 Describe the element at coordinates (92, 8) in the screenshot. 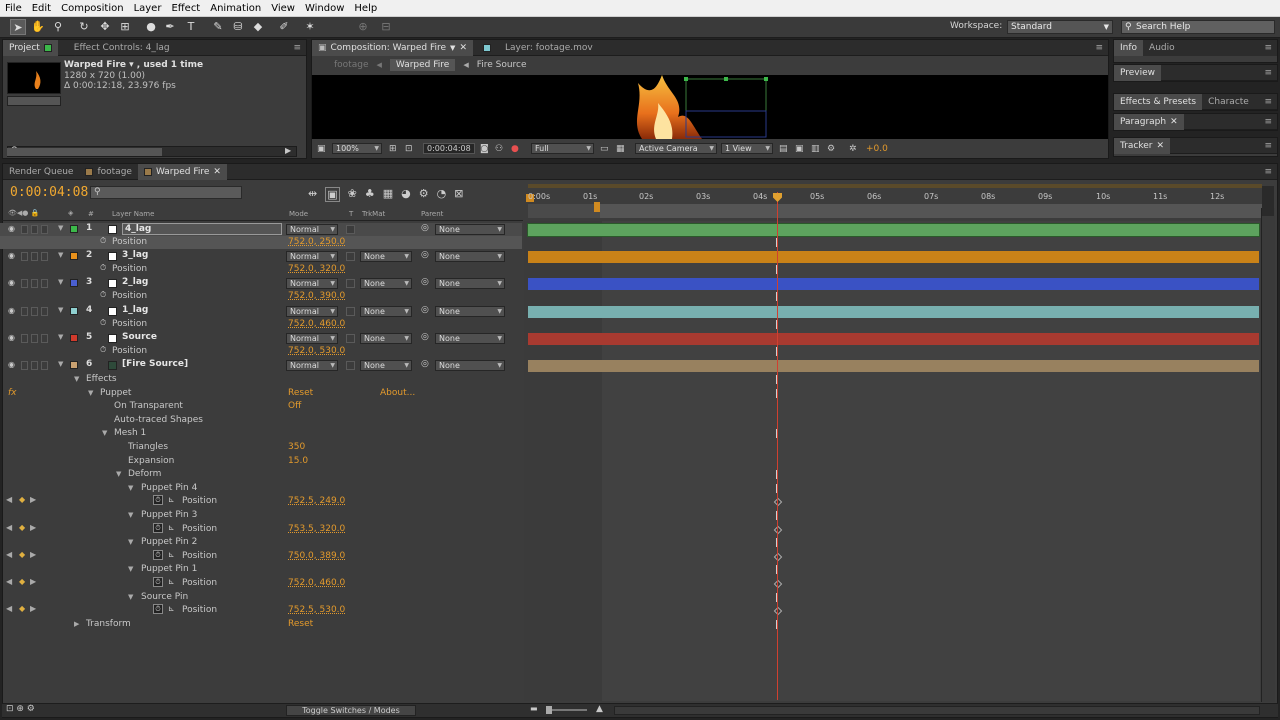

I see `menu-composition: Composition` at that location.